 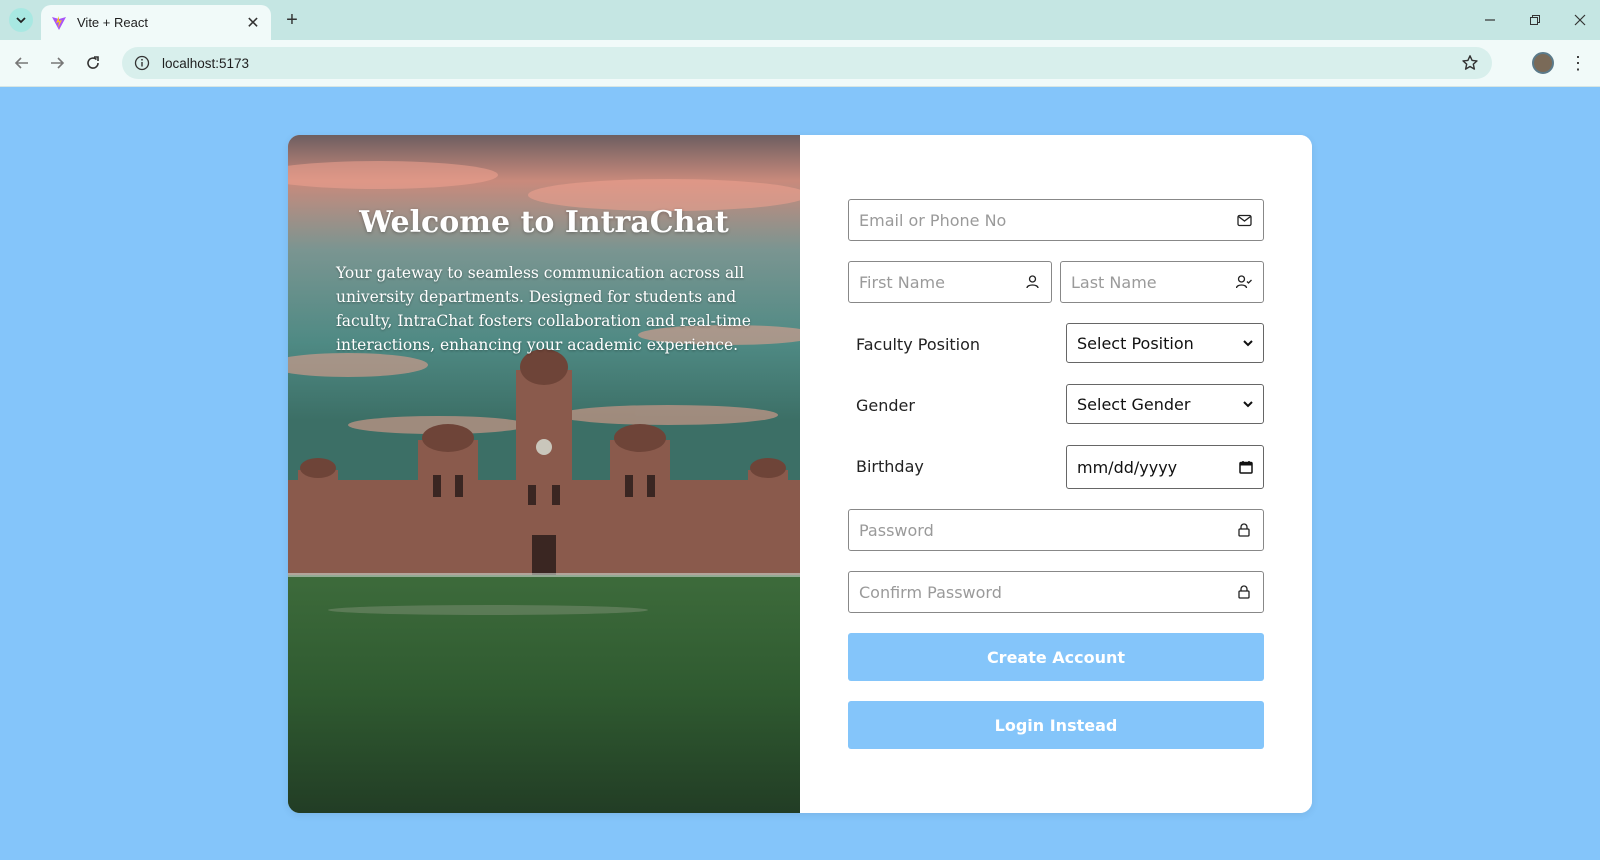 I want to click on star-icon, so click(x=1470, y=62).